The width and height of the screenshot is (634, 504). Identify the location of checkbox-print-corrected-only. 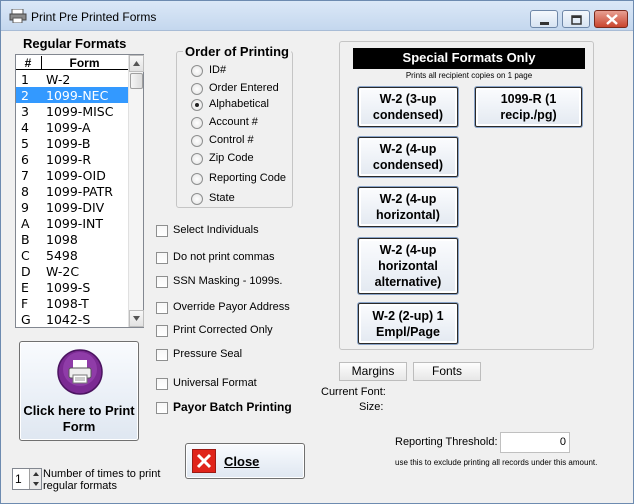
(162, 331).